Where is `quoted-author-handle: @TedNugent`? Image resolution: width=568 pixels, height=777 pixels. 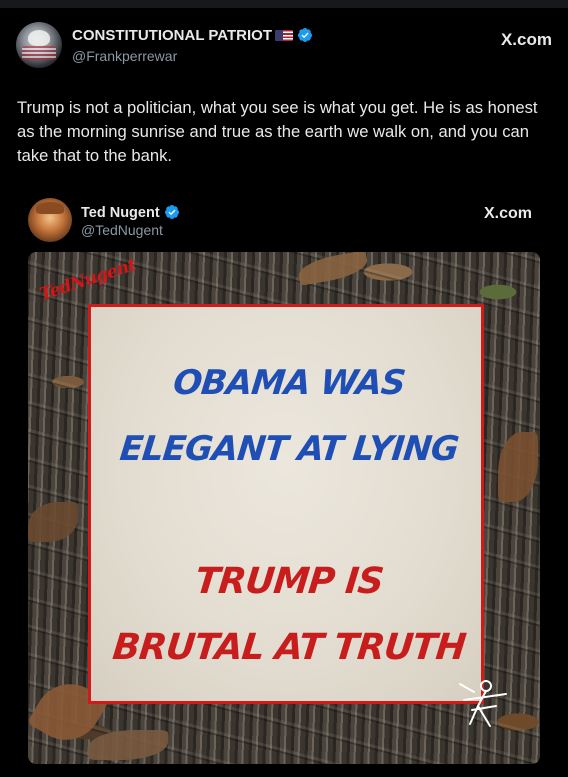 quoted-author-handle: @TedNugent is located at coordinates (122, 230).